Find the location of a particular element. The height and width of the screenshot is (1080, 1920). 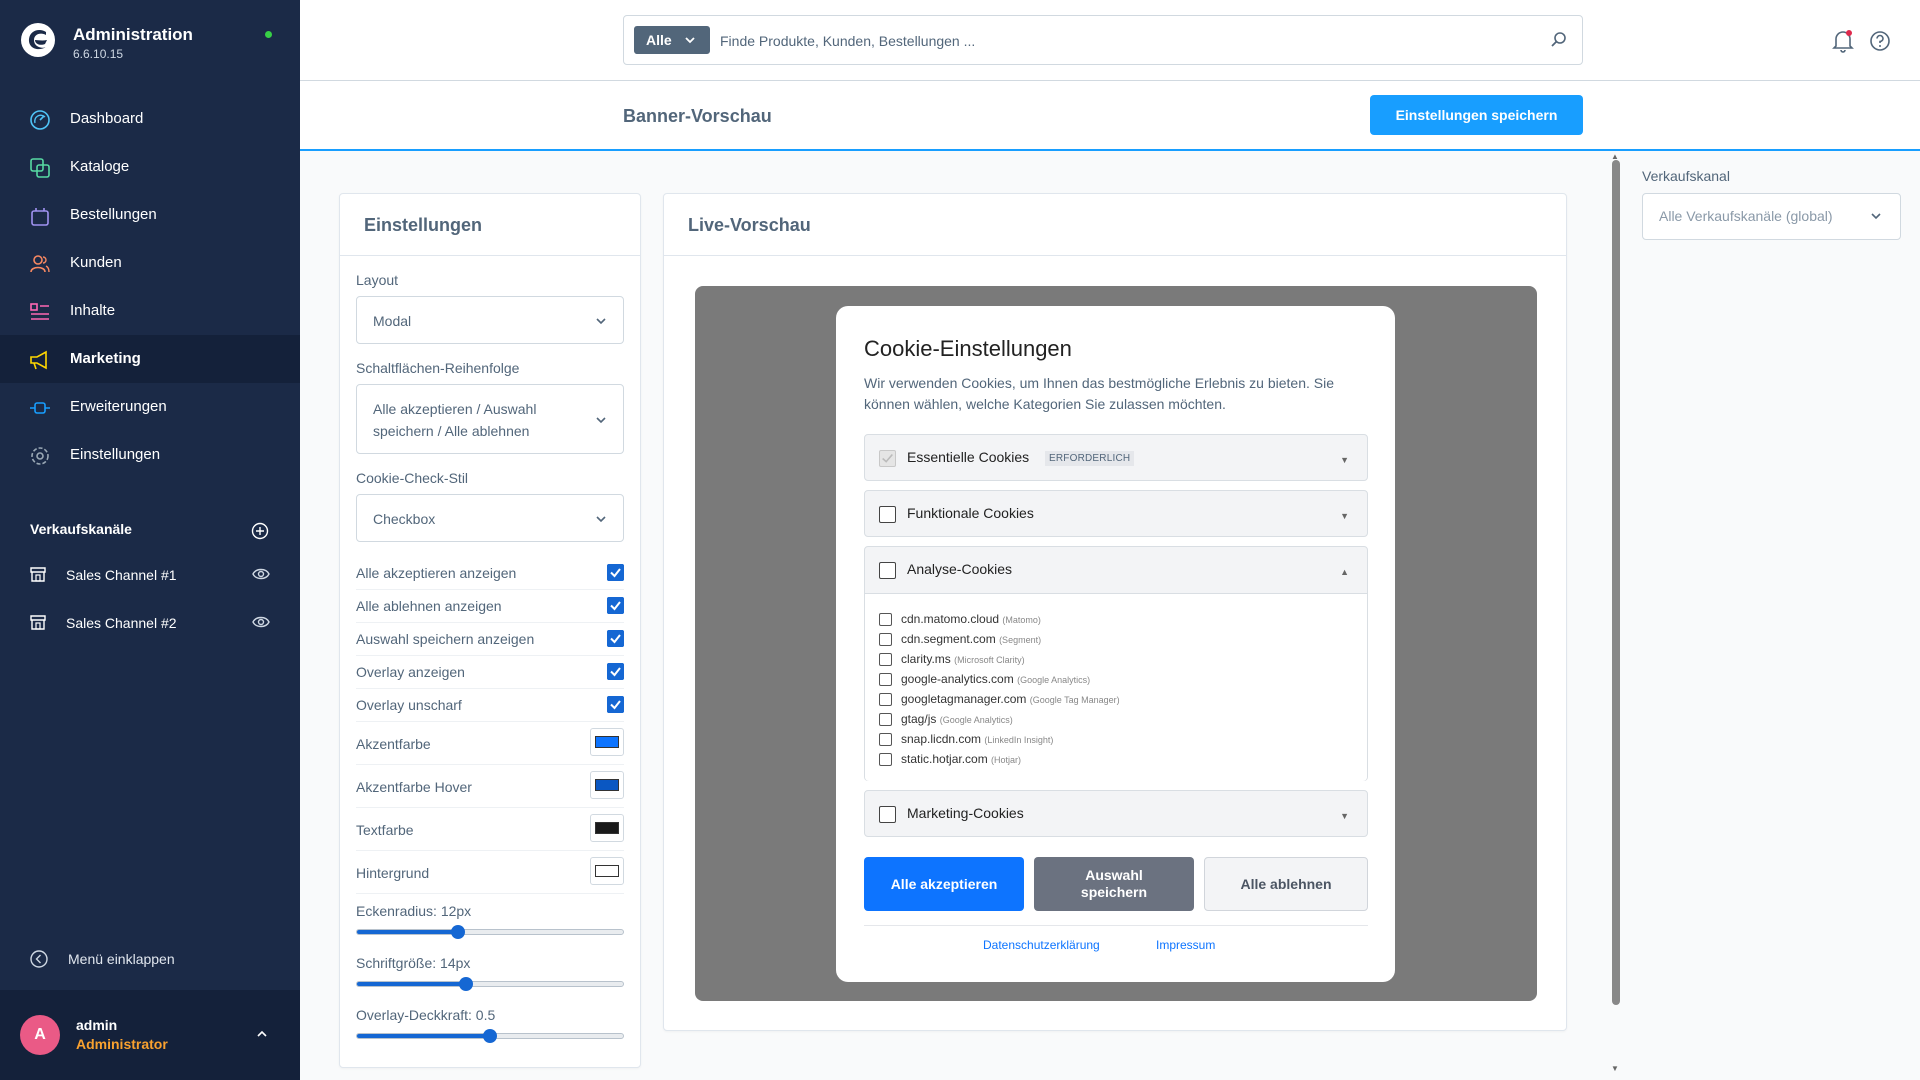

sidebar-item-label: Marketing is located at coordinates (105, 358).